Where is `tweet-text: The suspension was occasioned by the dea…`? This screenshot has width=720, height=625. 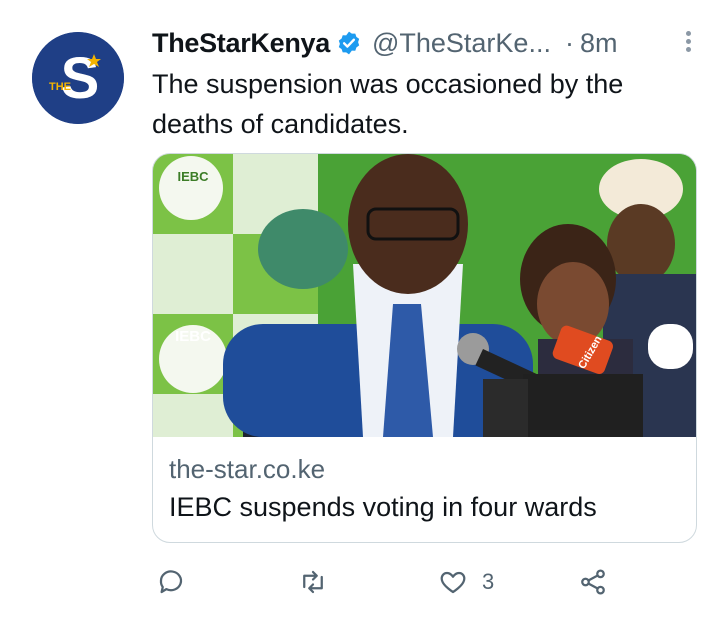 tweet-text: The suspension was occasioned by the dea… is located at coordinates (388, 104).